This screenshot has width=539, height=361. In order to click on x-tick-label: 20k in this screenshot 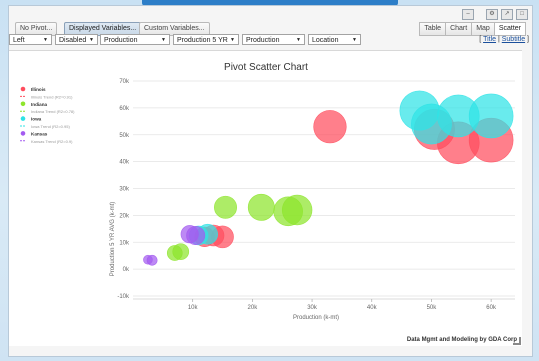, I will do `click(253, 308)`.